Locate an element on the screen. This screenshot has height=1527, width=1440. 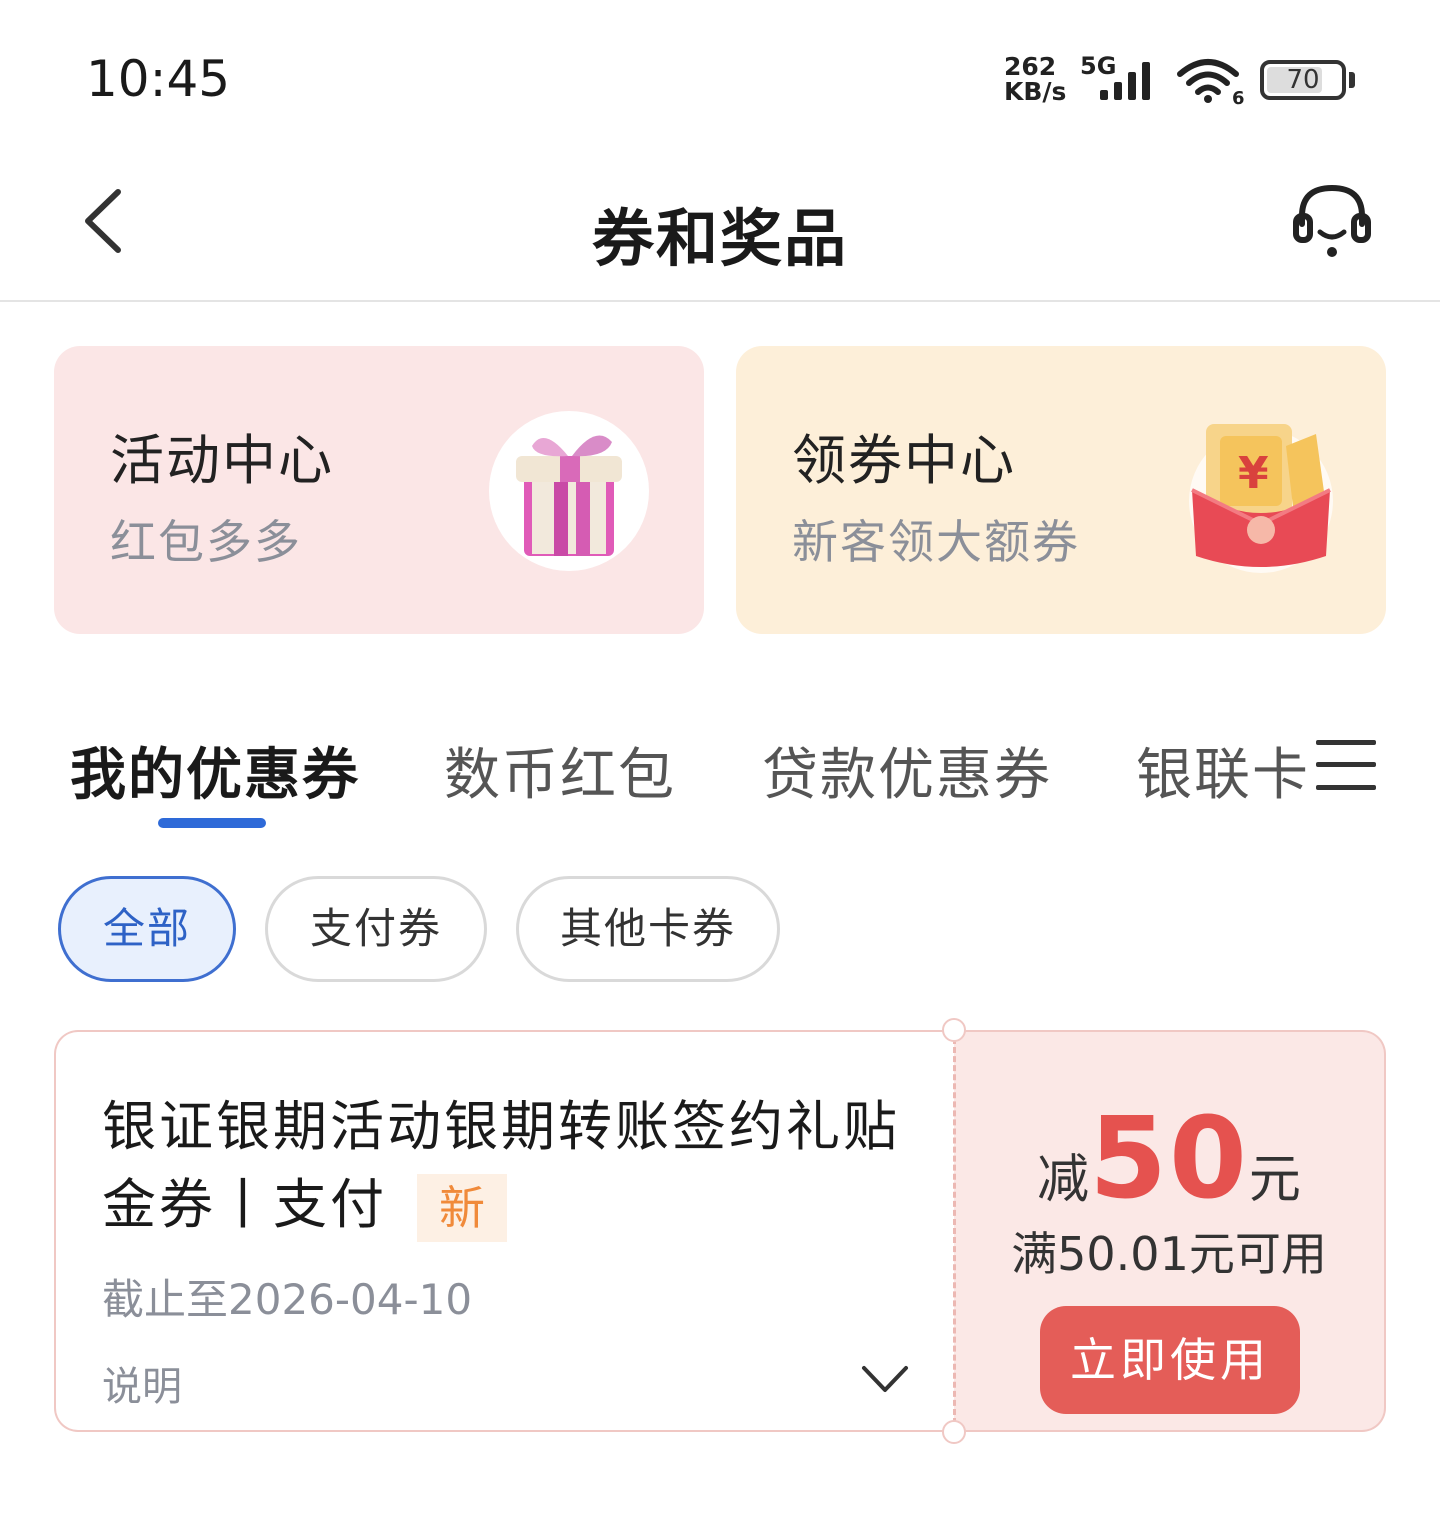
nav-header: 券和奖品 is located at coordinates (720, 226).